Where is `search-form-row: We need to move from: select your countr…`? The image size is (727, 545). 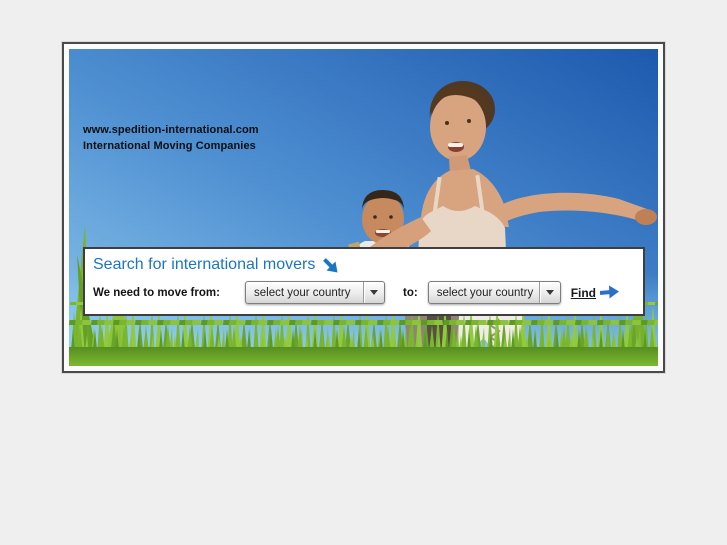 search-form-row: We need to move from: select your countr… is located at coordinates (364, 292).